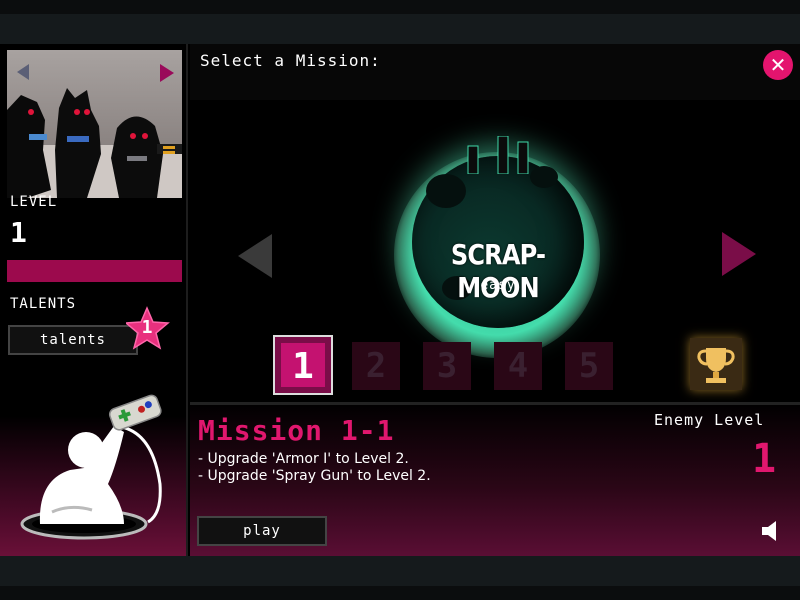 The height and width of the screenshot is (600, 800). I want to click on trophy-icon, so click(716, 365).